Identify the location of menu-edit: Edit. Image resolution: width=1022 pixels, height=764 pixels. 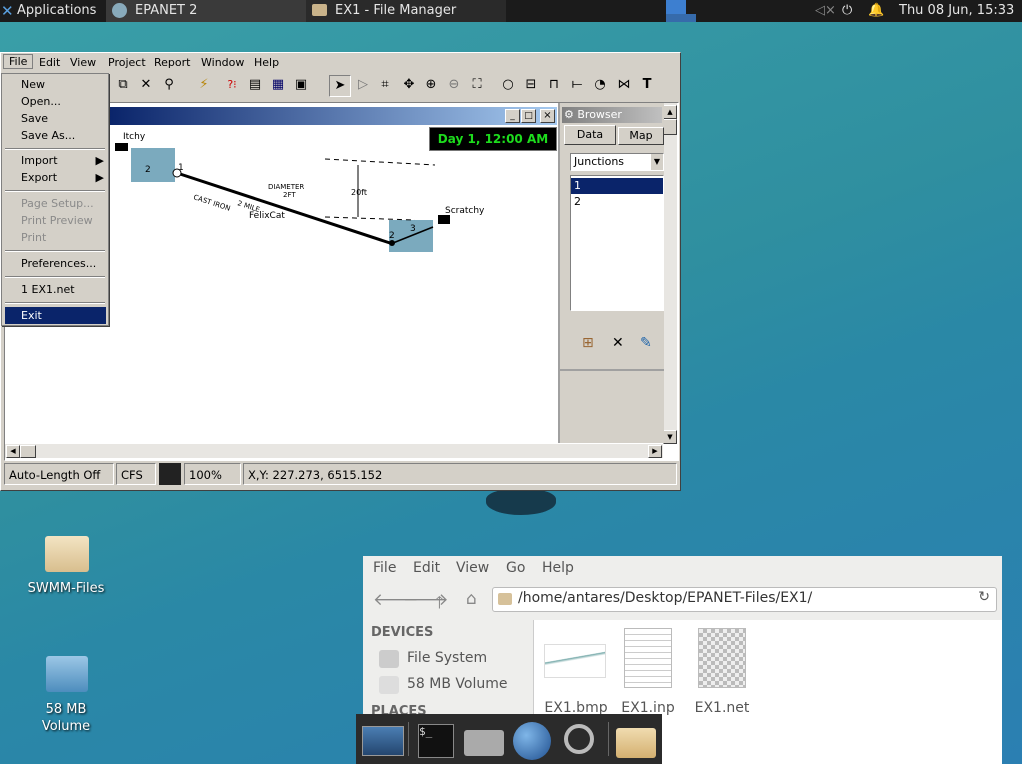
(49, 62).